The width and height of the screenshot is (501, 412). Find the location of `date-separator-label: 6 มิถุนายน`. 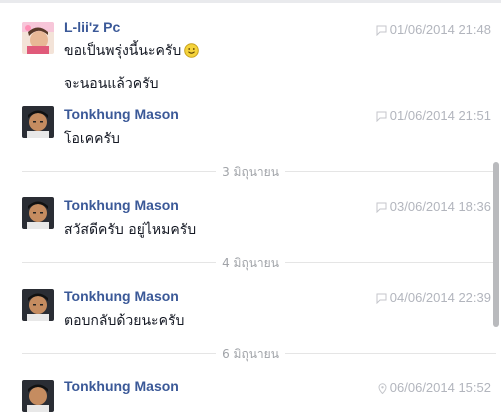

date-separator-label: 6 มิถุนายน is located at coordinates (250, 354).